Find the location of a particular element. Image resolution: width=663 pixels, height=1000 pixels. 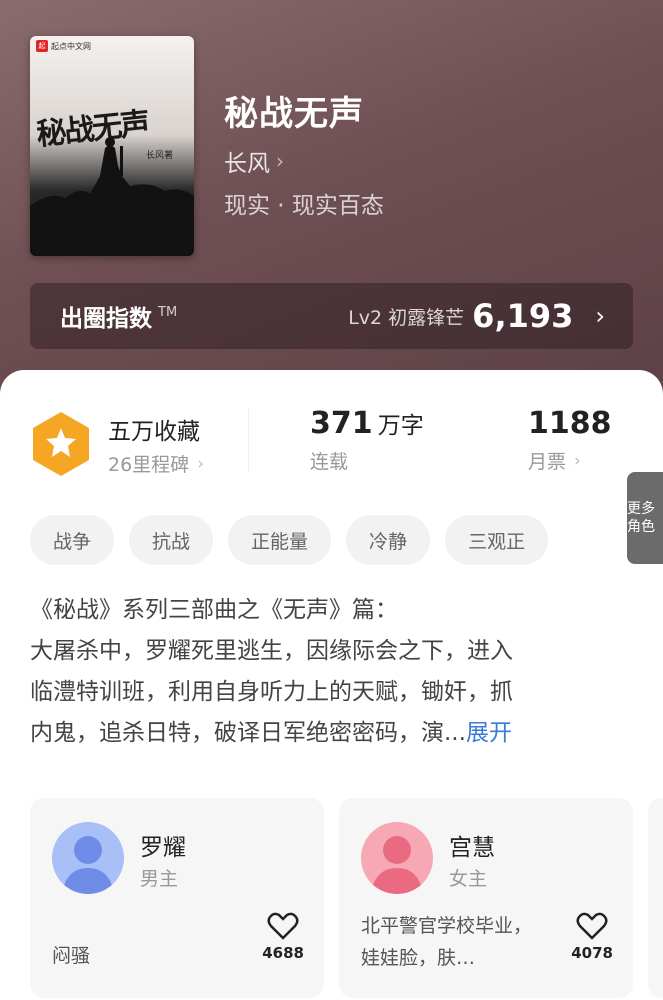

soldier-silhouette-icon is located at coordinates (112, 196).